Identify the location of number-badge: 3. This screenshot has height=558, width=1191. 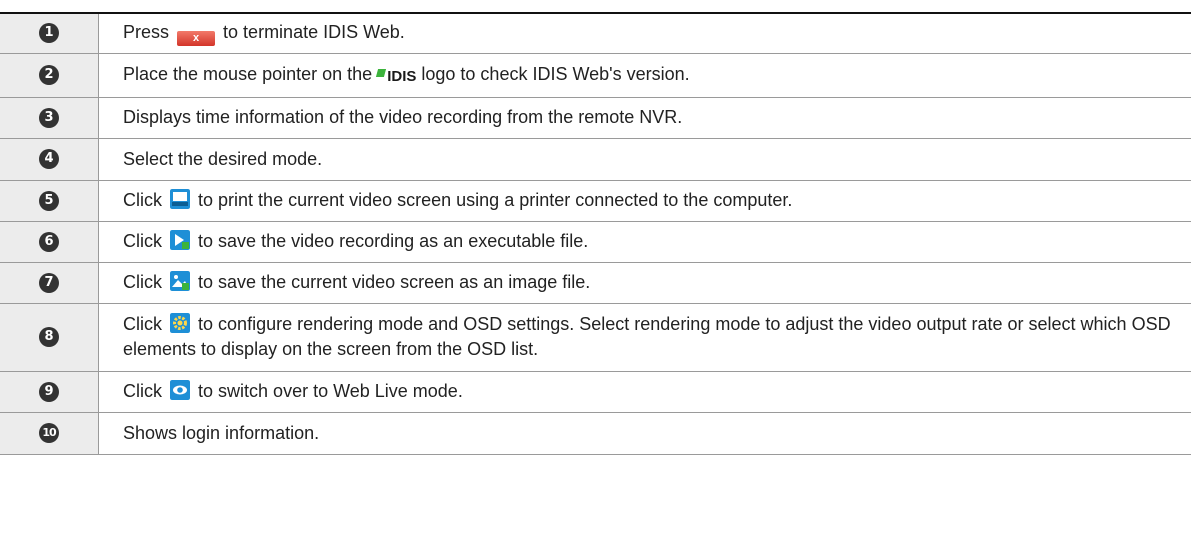
(49, 117).